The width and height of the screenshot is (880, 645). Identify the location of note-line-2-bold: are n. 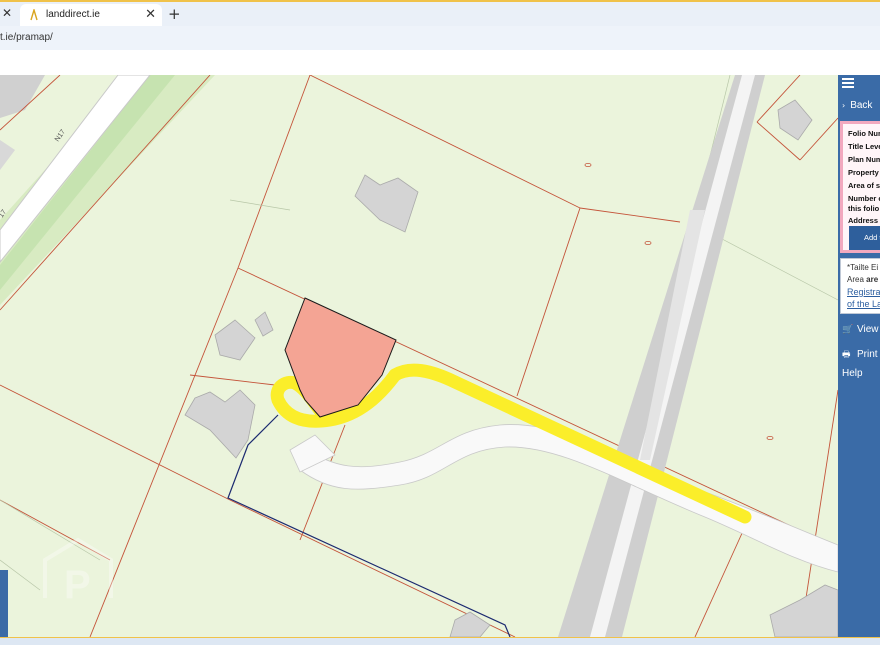
(873, 279).